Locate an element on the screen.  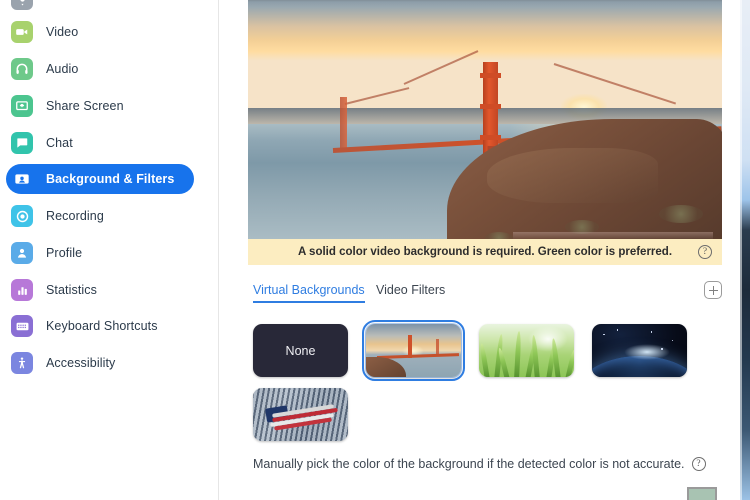
sidebar-item-label: Chat is located at coordinates (59, 143).